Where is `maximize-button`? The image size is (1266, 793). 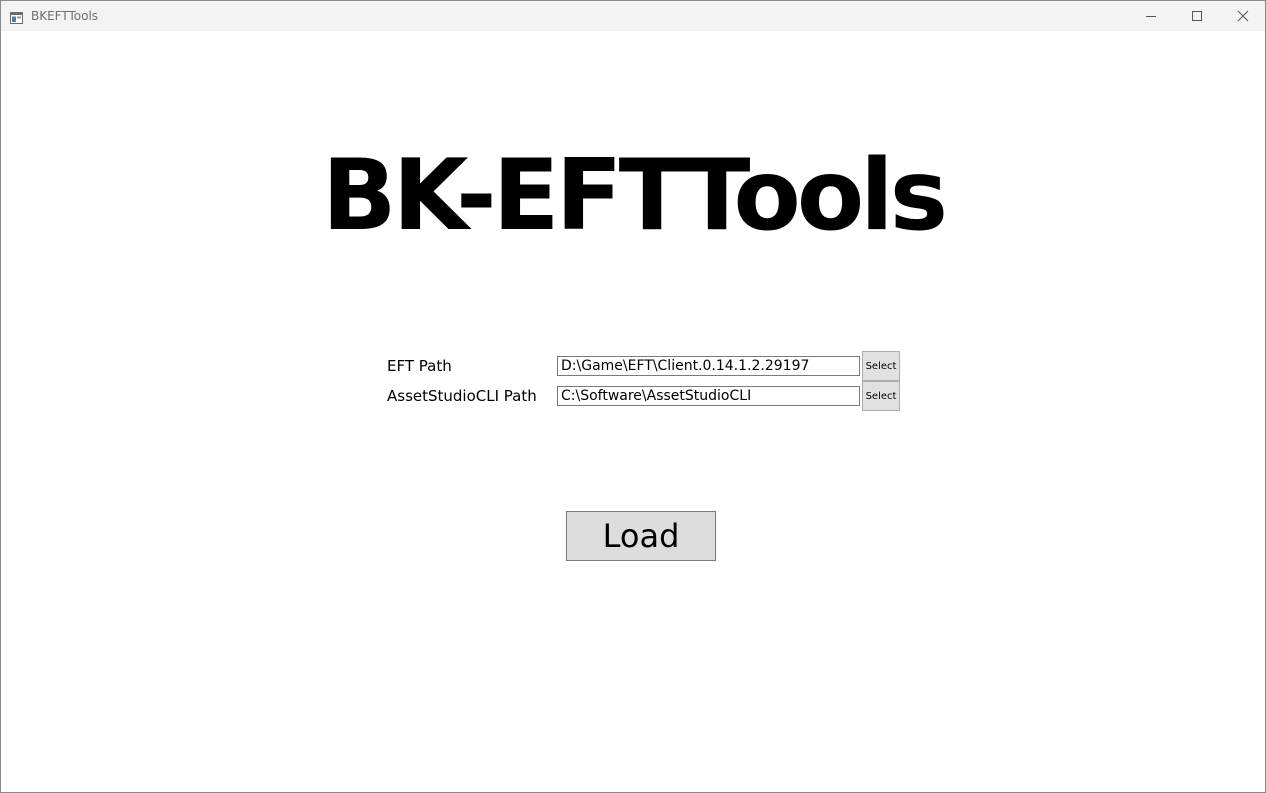
maximize-button is located at coordinates (1197, 16).